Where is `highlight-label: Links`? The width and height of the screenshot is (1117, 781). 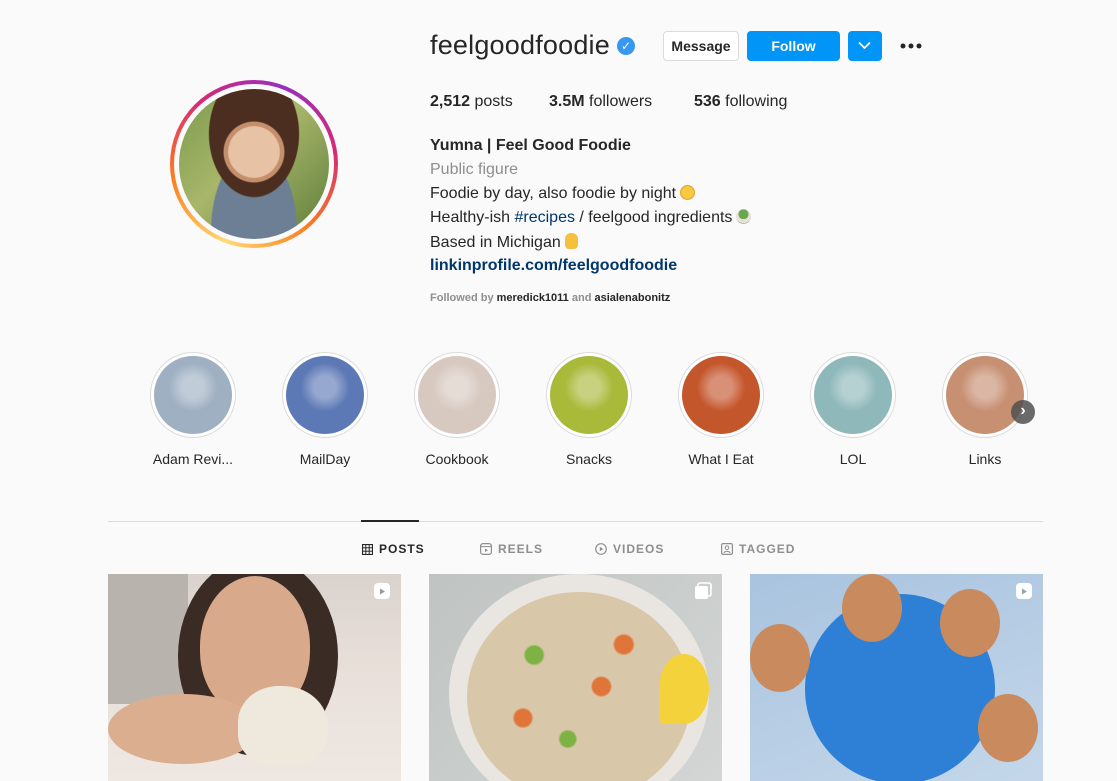 highlight-label: Links is located at coordinates (985, 459).